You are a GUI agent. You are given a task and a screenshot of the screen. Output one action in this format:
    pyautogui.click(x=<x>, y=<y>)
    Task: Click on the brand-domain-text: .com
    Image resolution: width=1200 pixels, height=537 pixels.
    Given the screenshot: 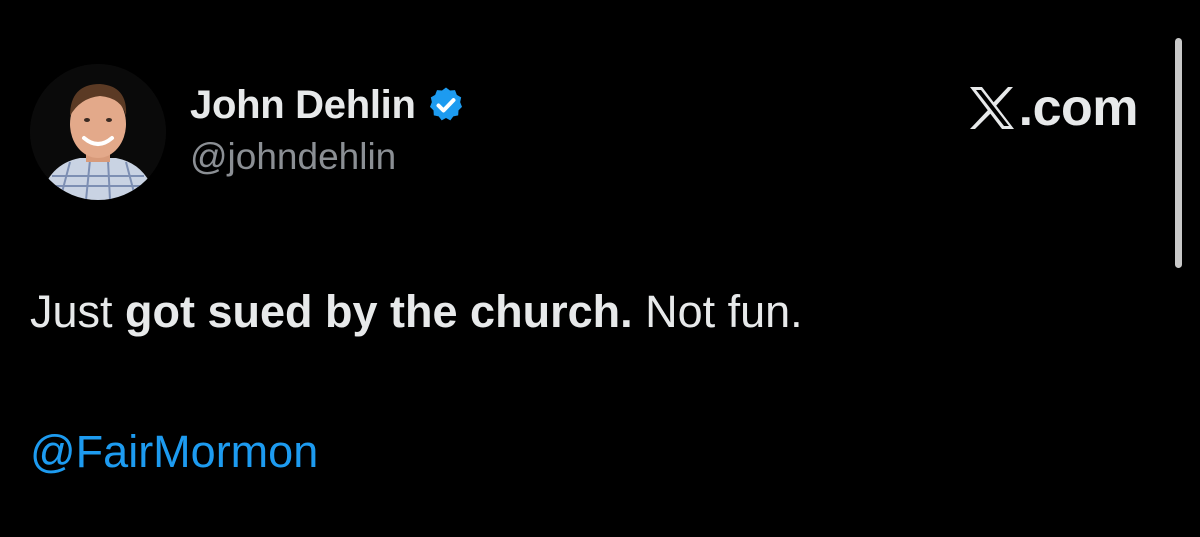 What is the action you would take?
    pyautogui.click(x=1078, y=108)
    